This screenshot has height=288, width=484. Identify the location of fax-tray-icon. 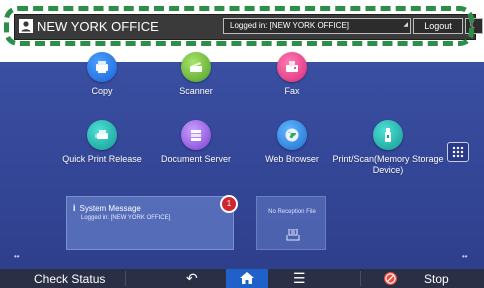
(293, 235).